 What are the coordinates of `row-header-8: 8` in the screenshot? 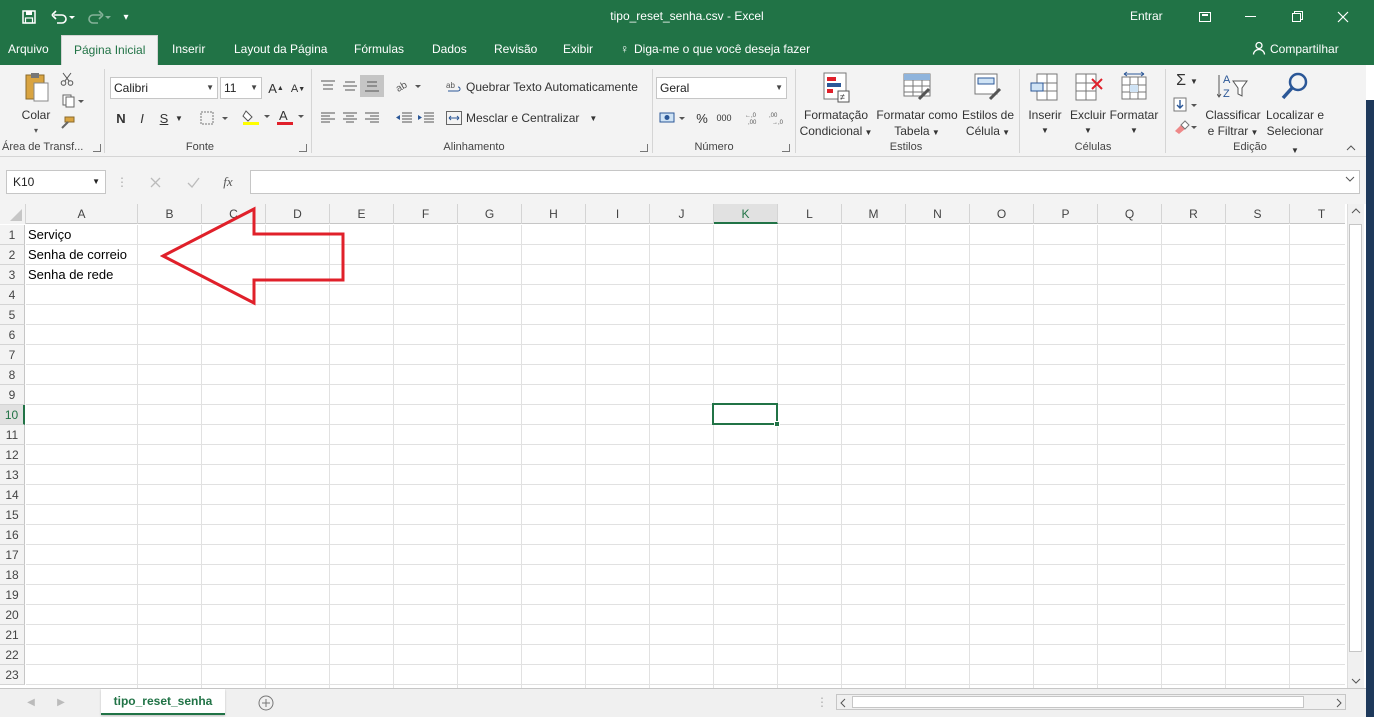 It's located at (12, 375).